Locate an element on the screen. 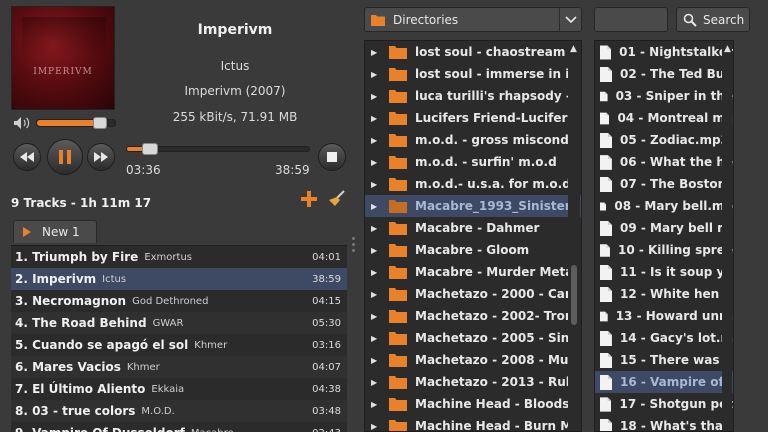  chevron-down-icon is located at coordinates (570, 19).